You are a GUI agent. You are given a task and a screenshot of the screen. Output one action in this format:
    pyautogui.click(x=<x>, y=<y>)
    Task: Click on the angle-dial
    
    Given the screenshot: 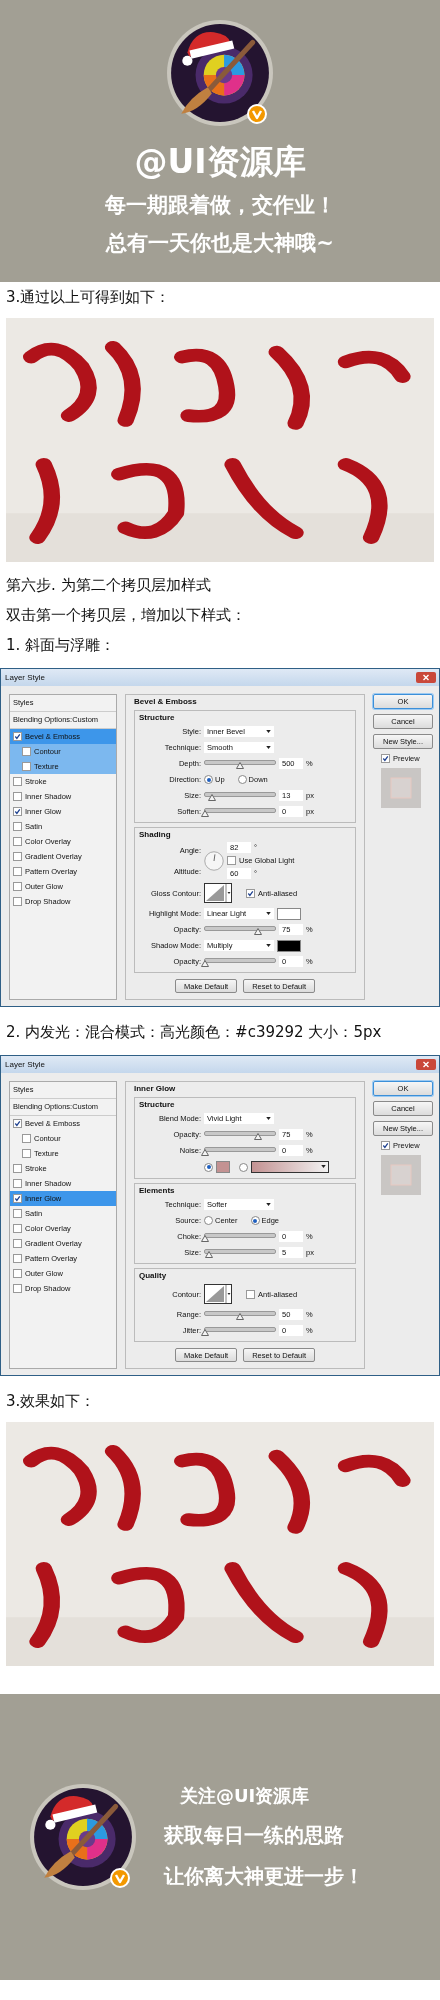 What is the action you would take?
    pyautogui.click(x=214, y=860)
    